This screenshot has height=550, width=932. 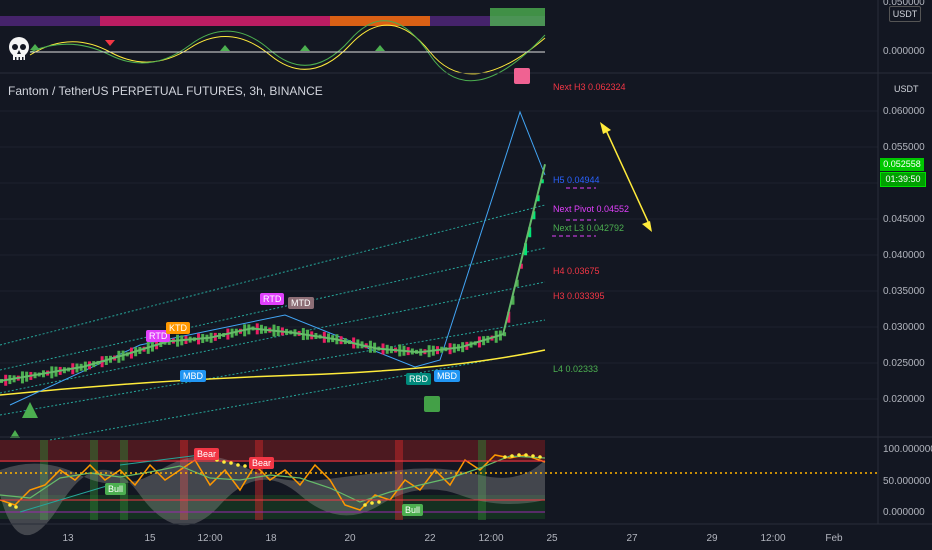 What do you see at coordinates (579, 296) in the screenshot?
I see `pivot-label: H3 0.033395` at bounding box center [579, 296].